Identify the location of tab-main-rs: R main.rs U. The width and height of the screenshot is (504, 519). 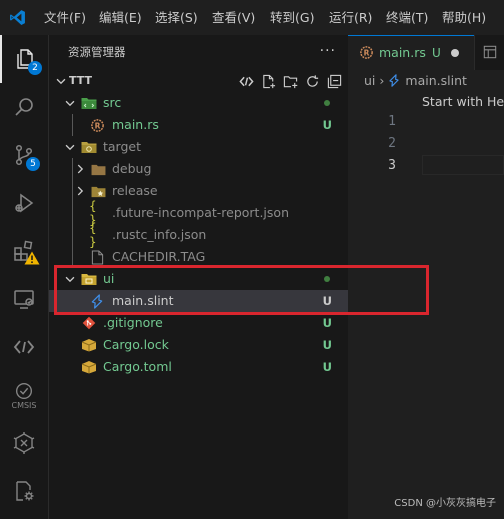
(411, 52).